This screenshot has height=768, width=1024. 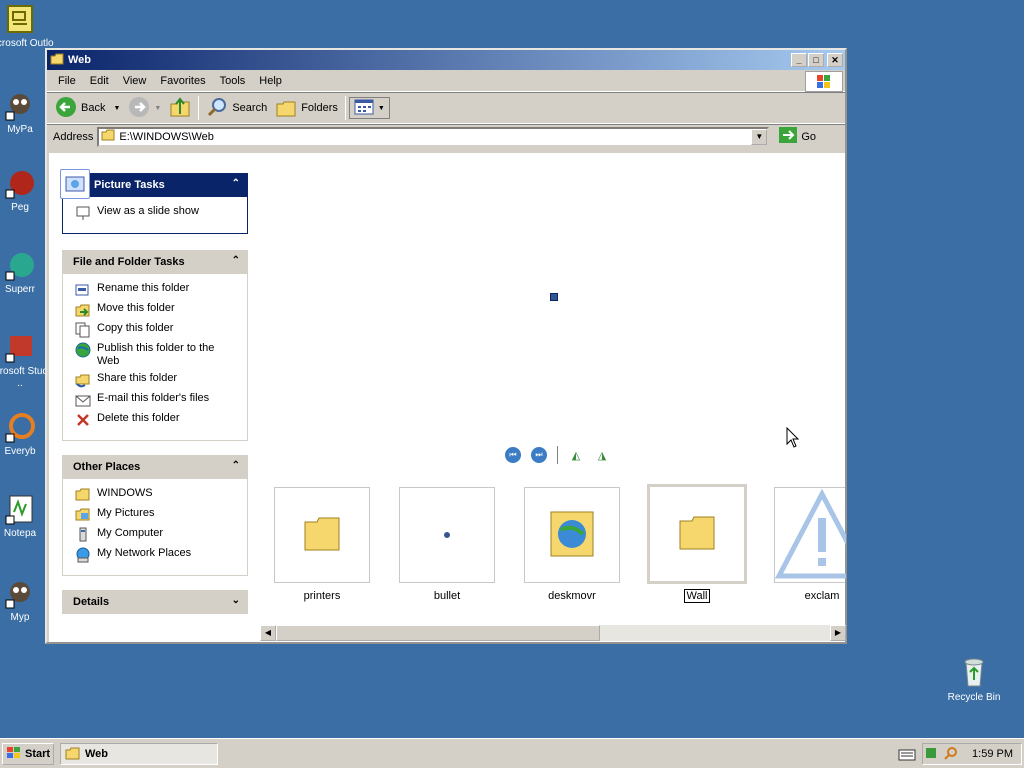 I want to click on picture-tasks-header: Picture Tasks ⌃, so click(x=154, y=184).